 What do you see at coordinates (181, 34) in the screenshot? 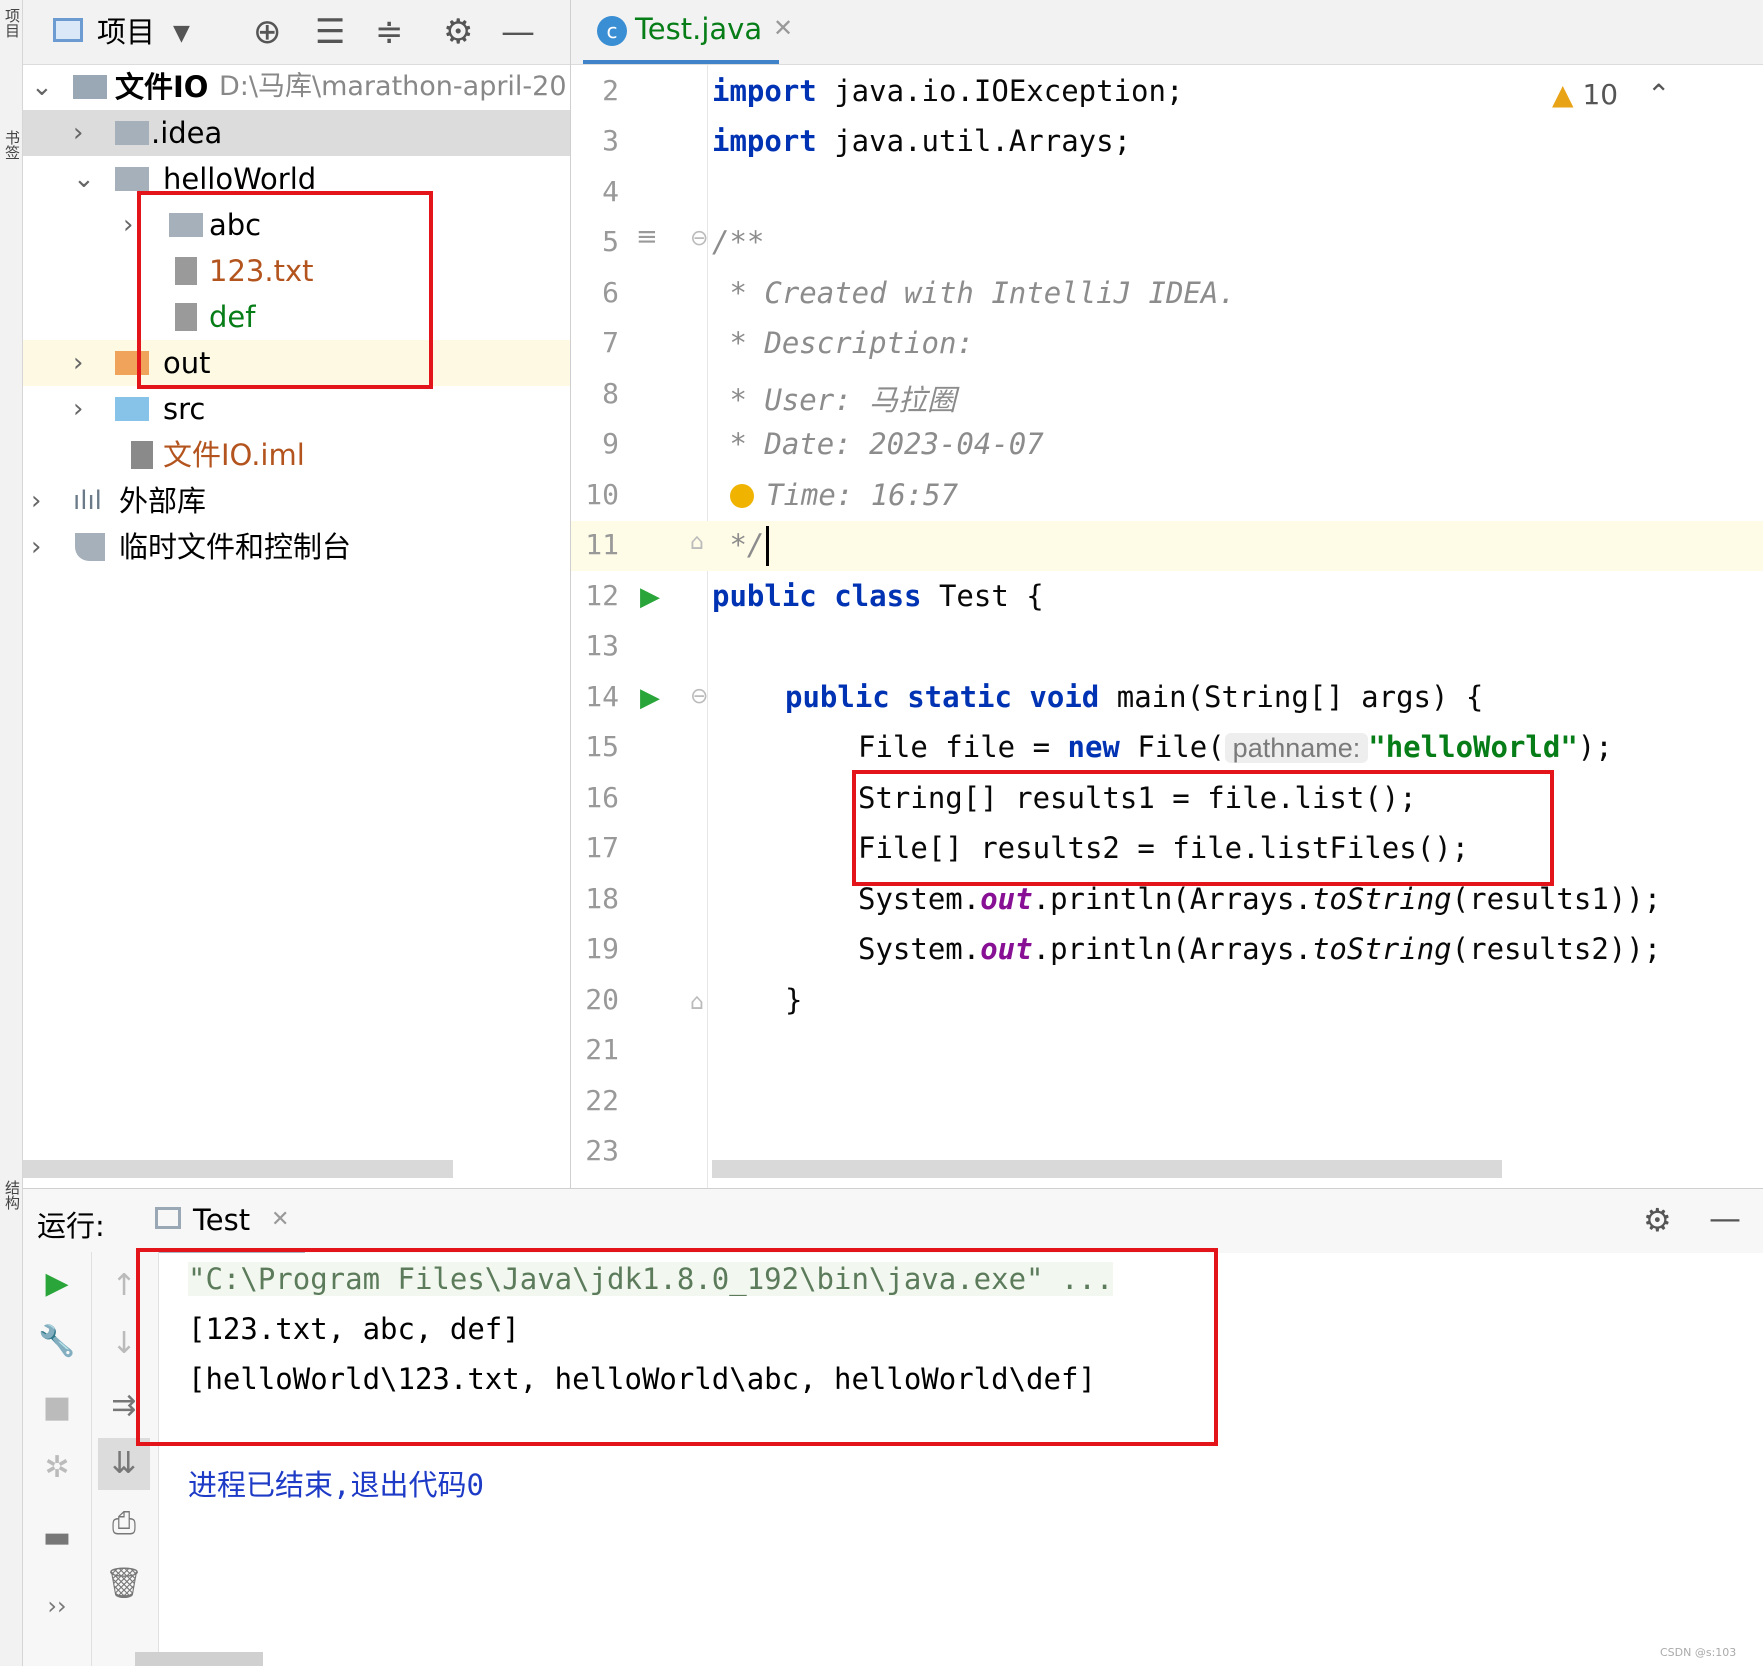
I see `chevron-down-icon: ▼` at bounding box center [181, 34].